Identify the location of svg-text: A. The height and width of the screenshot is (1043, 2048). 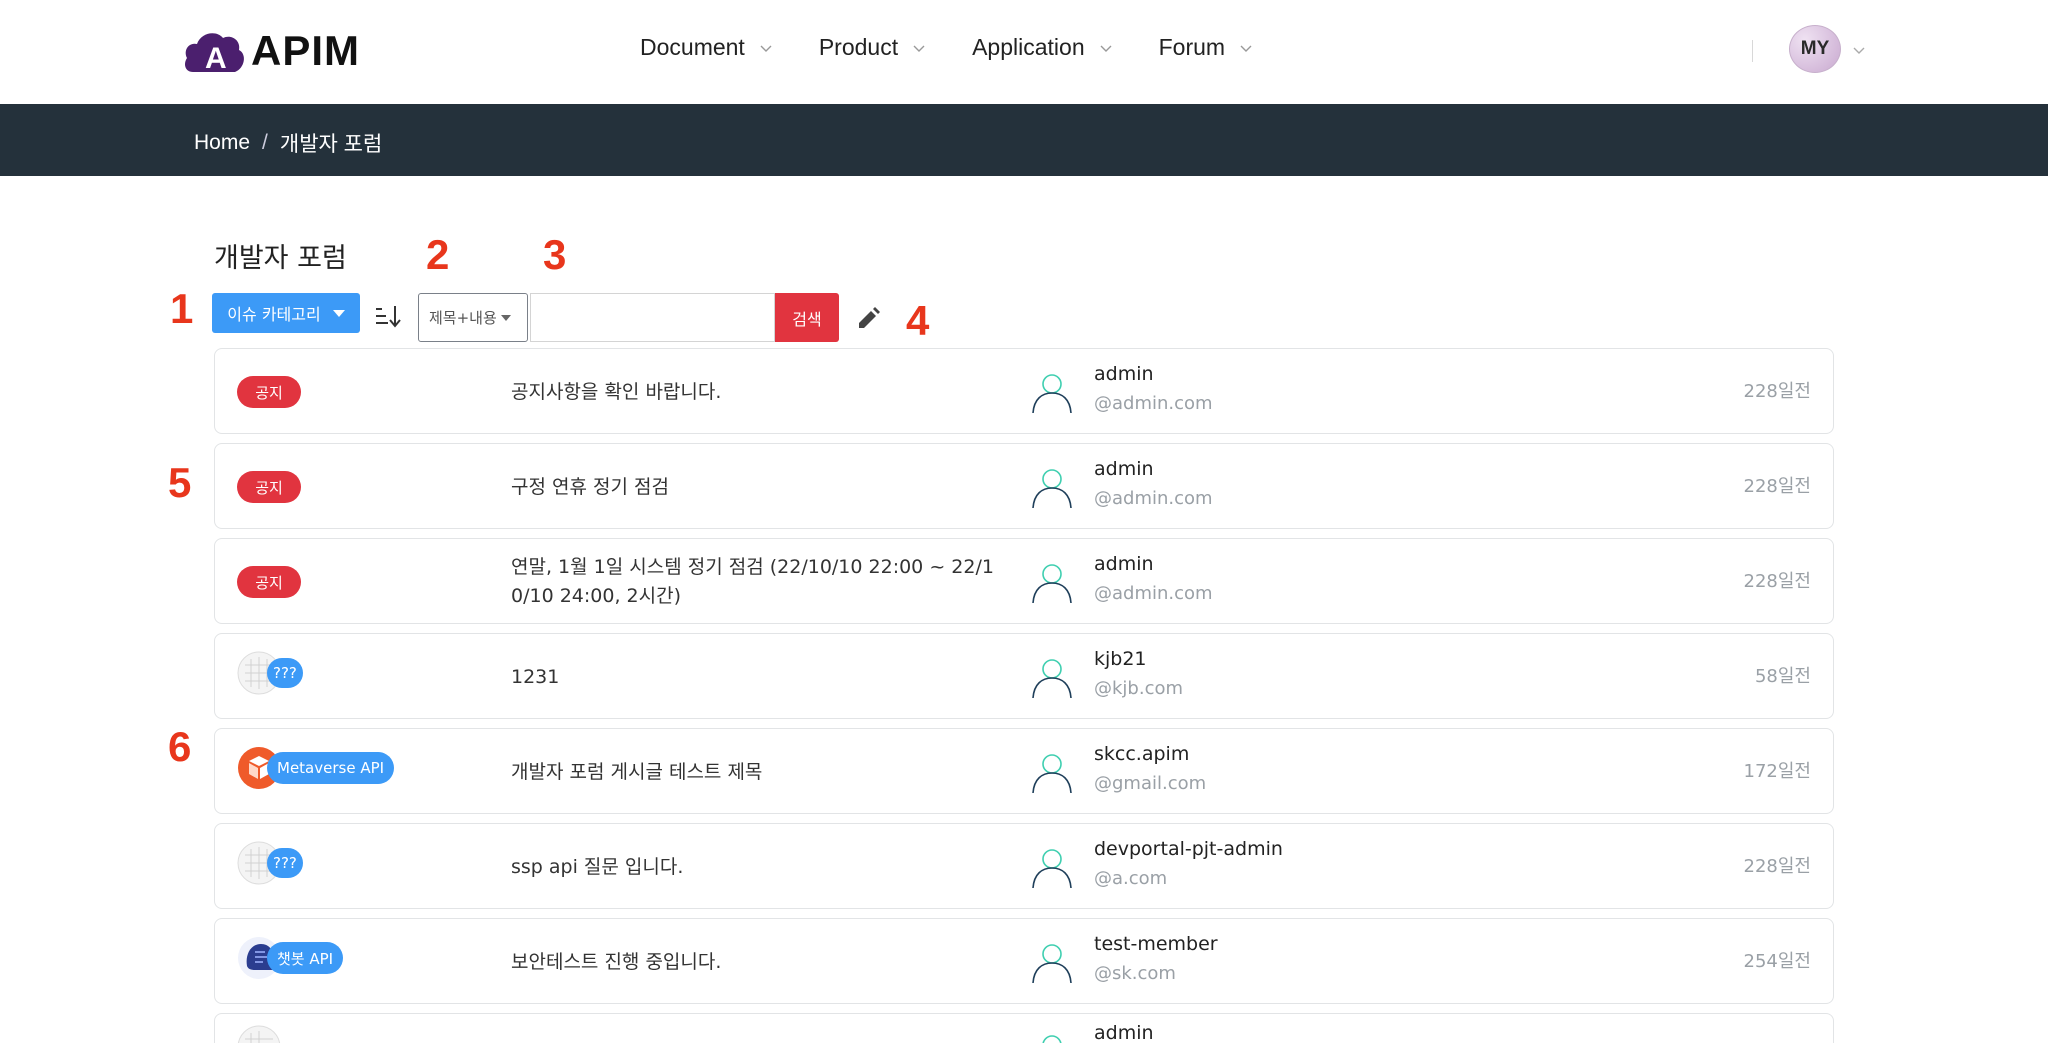
(216, 58).